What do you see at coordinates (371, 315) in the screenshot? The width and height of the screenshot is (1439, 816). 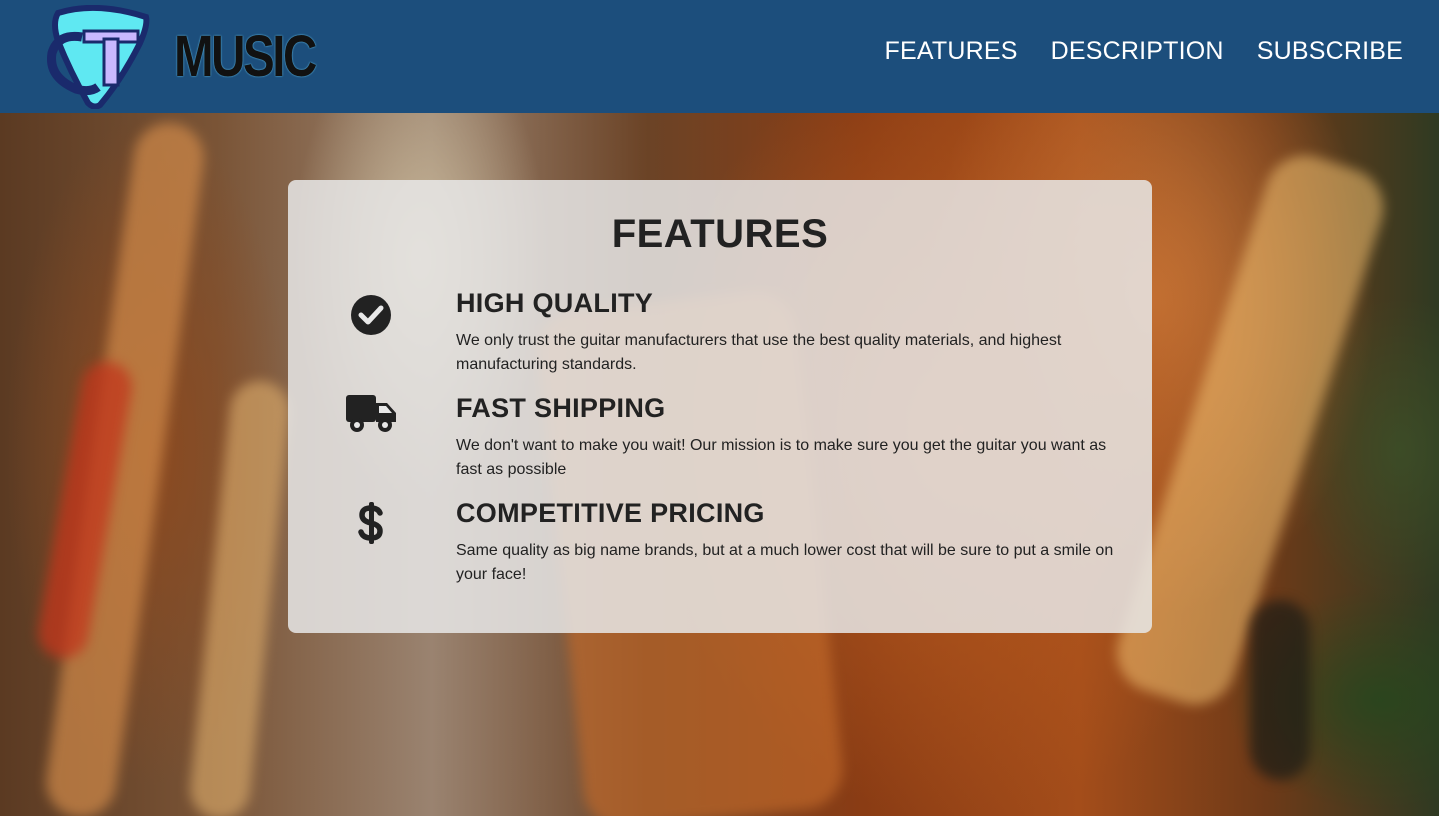 I see `check-circle-icon` at bounding box center [371, 315].